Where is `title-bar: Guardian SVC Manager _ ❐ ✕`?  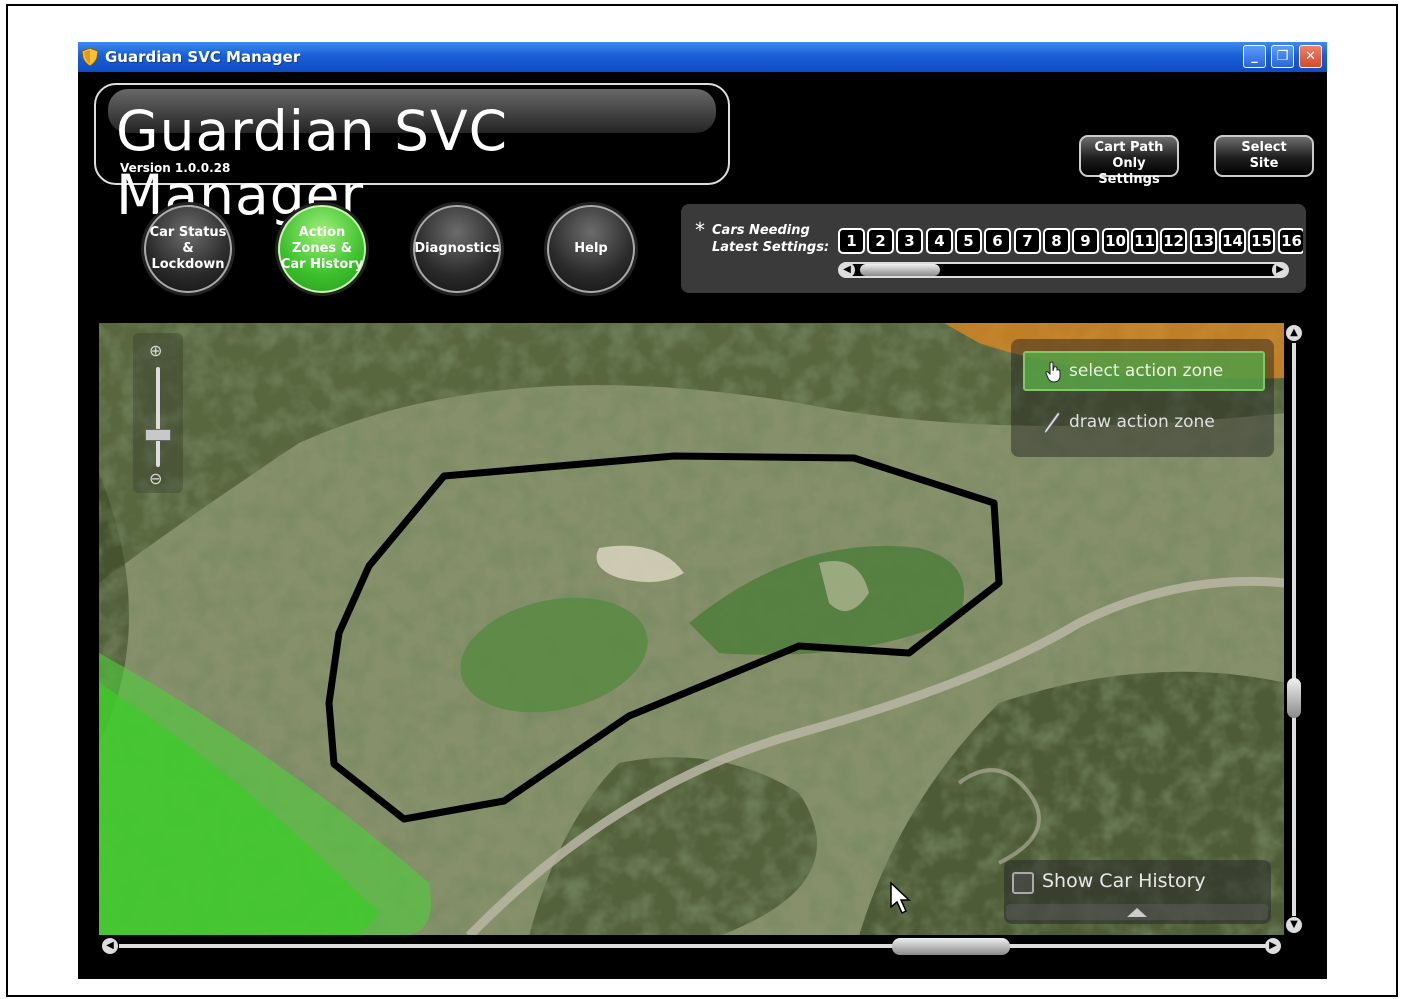
title-bar: Guardian SVC Manager _ ❐ ✕ is located at coordinates (702, 57).